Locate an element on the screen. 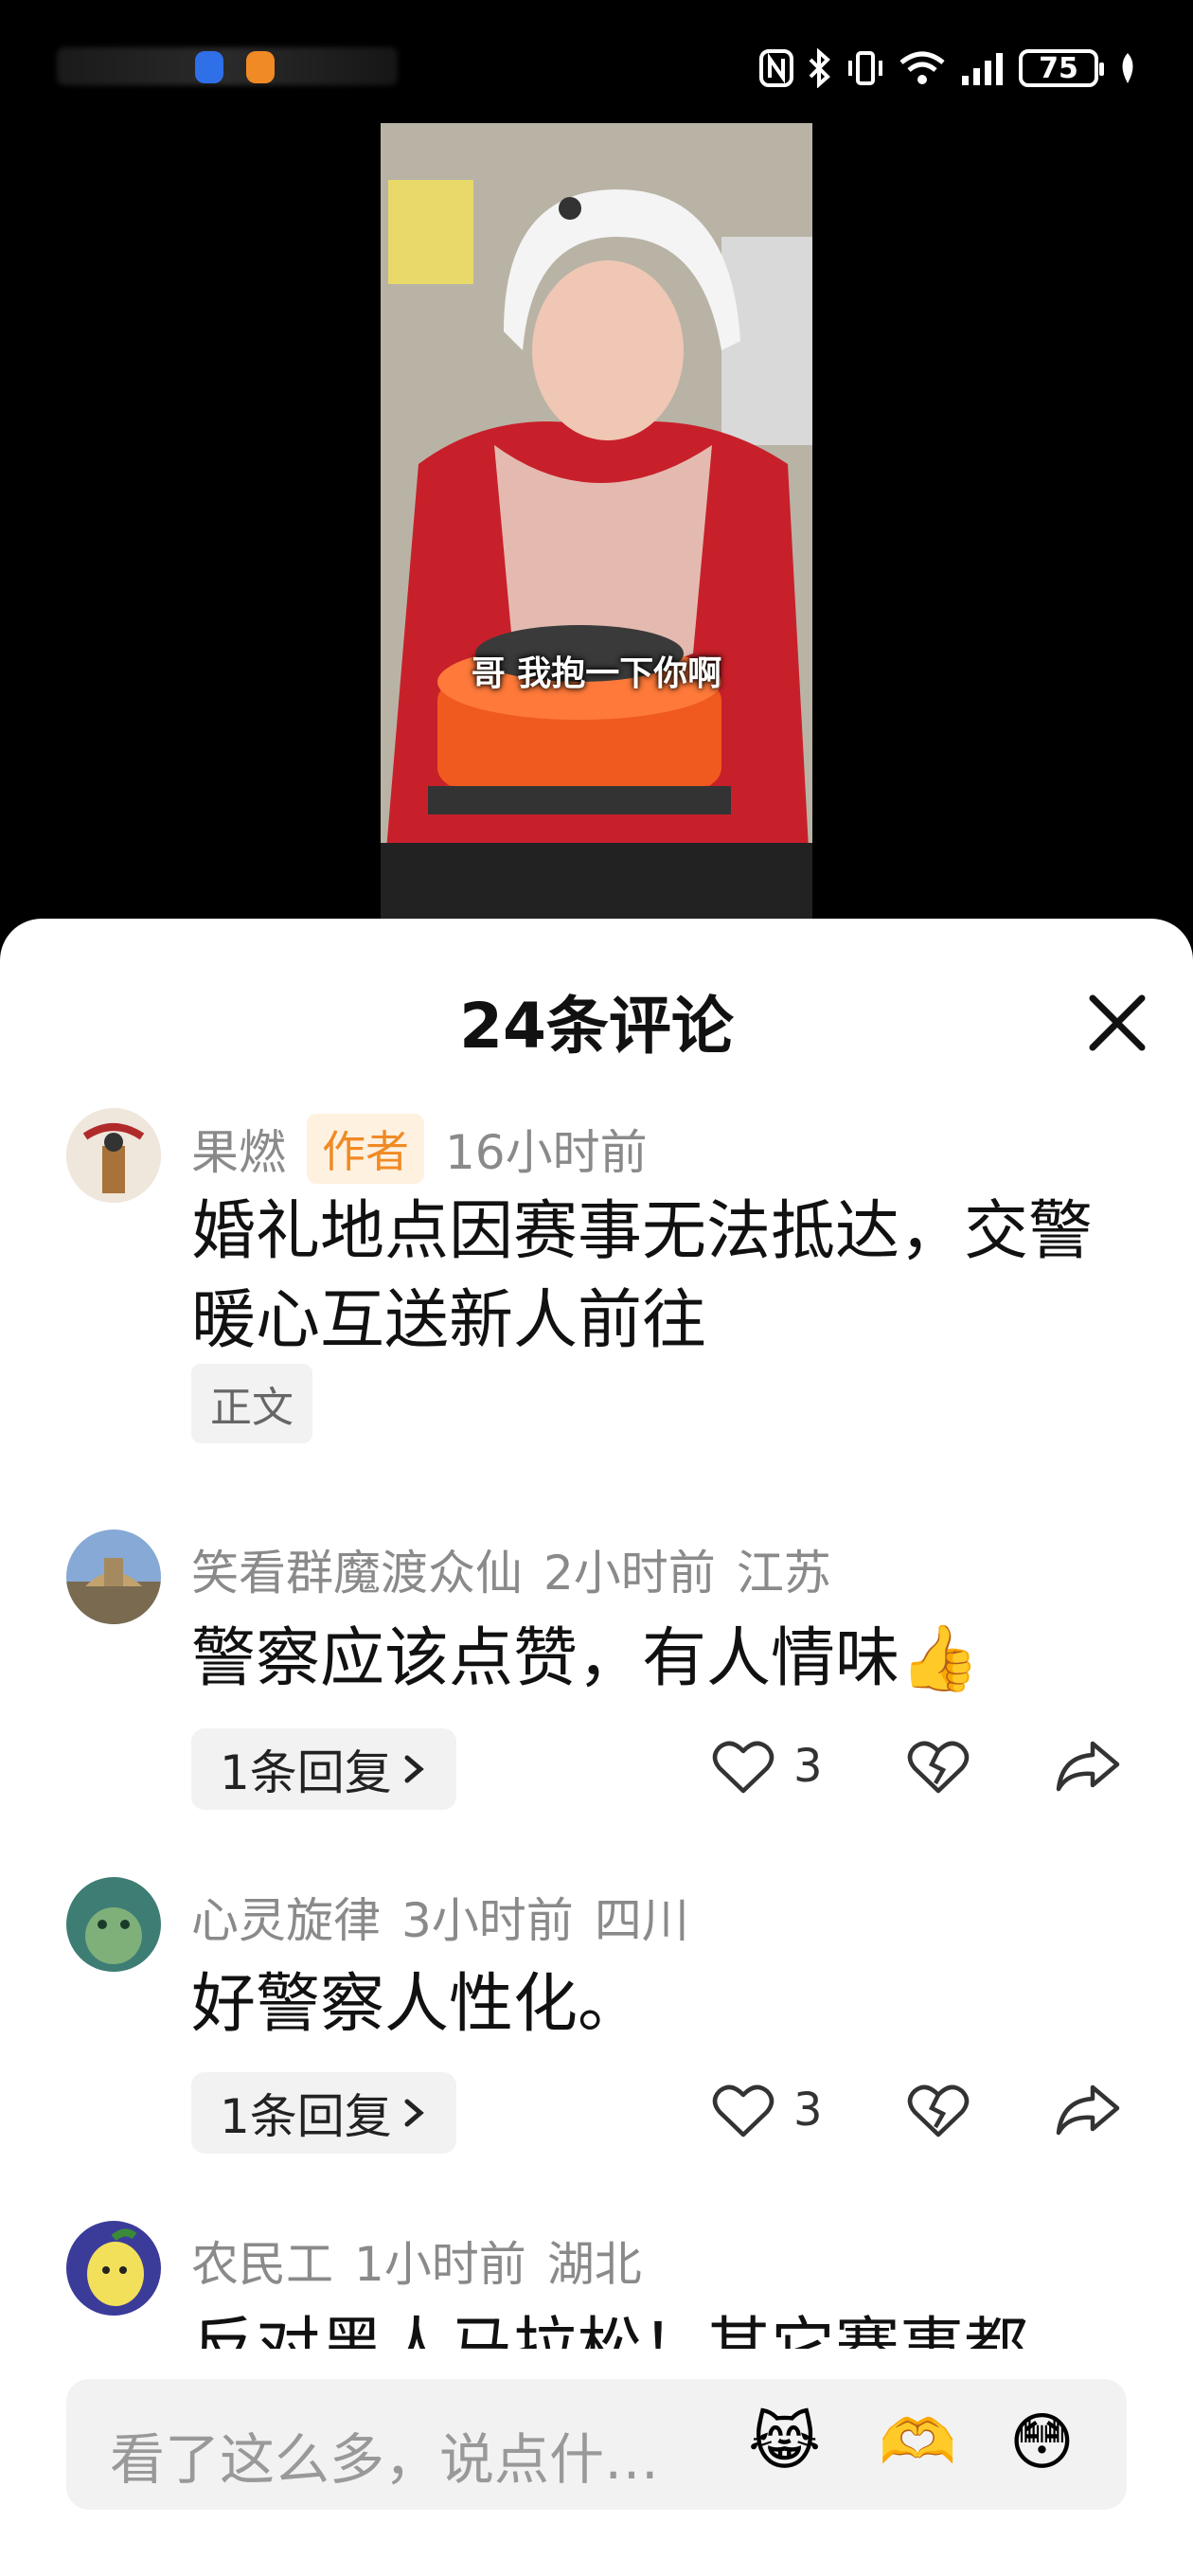  comment-username: 笑看群魔渡众仙 is located at coordinates (357, 1569).